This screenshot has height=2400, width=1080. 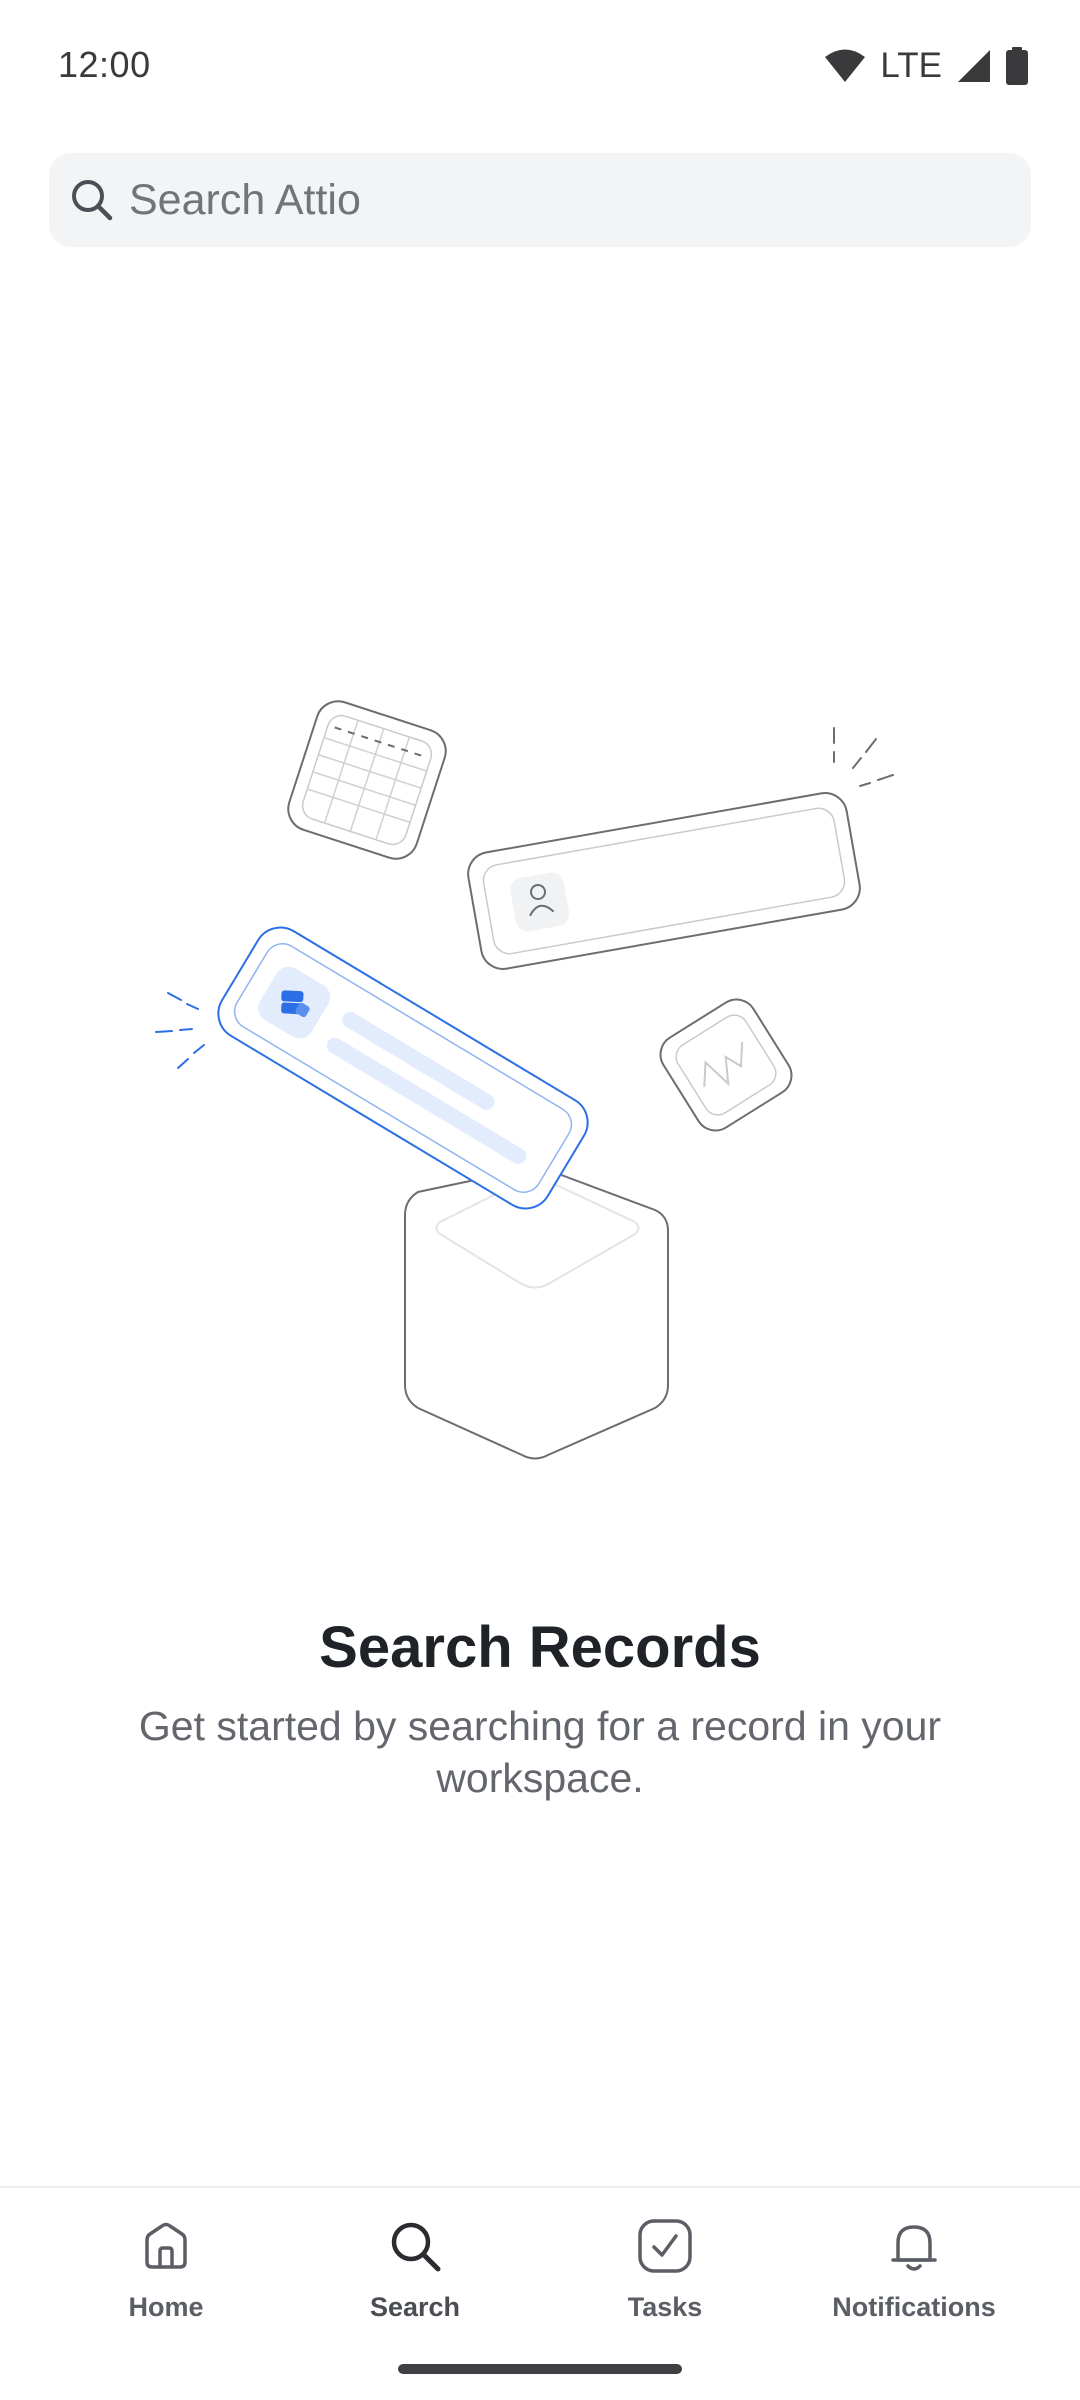 I want to click on nav-item-notifications: Notifications, so click(x=914, y=2263).